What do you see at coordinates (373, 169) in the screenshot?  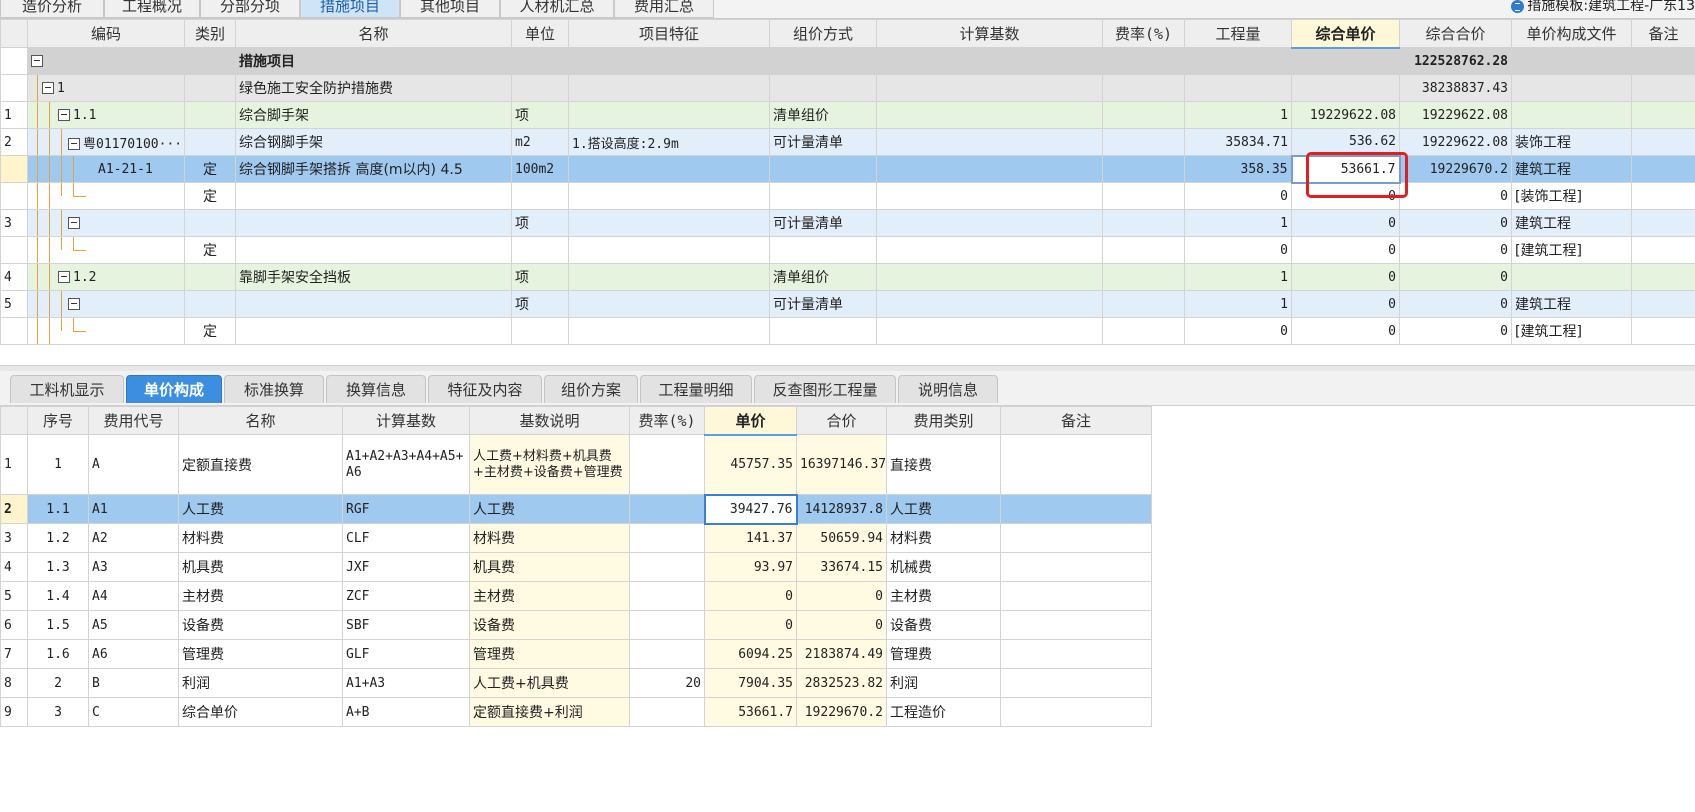 I see `cell-name: 综合钢脚手架搭拆 高度(m以内) 4.5` at bounding box center [373, 169].